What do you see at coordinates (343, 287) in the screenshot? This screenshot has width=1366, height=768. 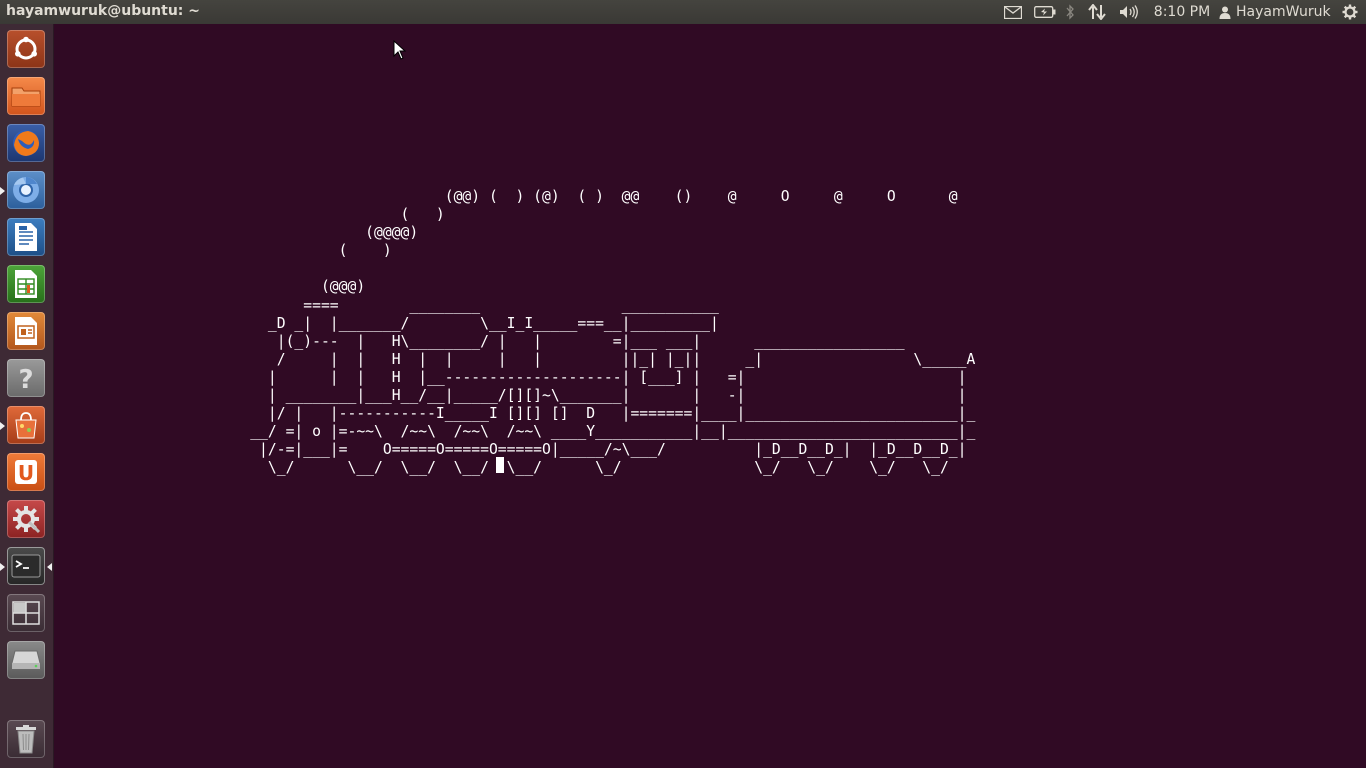 I see `terminal-line: (@@@)` at bounding box center [343, 287].